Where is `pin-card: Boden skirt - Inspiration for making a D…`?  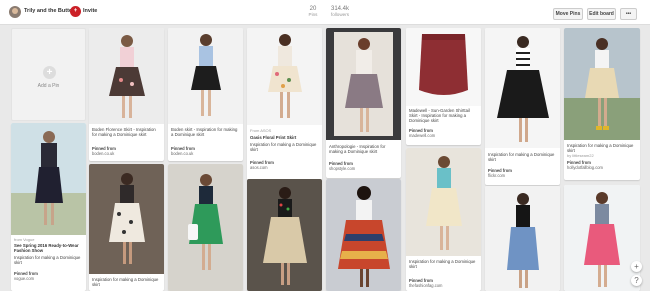 pin-card: Boden skirt - Inspiration for making a D… is located at coordinates (205, 94).